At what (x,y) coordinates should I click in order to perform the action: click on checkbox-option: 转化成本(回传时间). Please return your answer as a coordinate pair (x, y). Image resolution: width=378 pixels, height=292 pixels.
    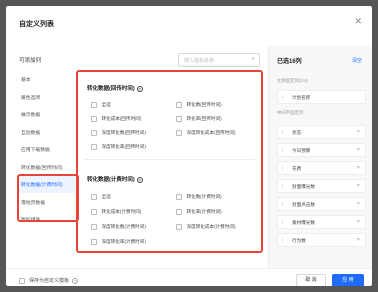
    Looking at the image, I should click on (116, 119).